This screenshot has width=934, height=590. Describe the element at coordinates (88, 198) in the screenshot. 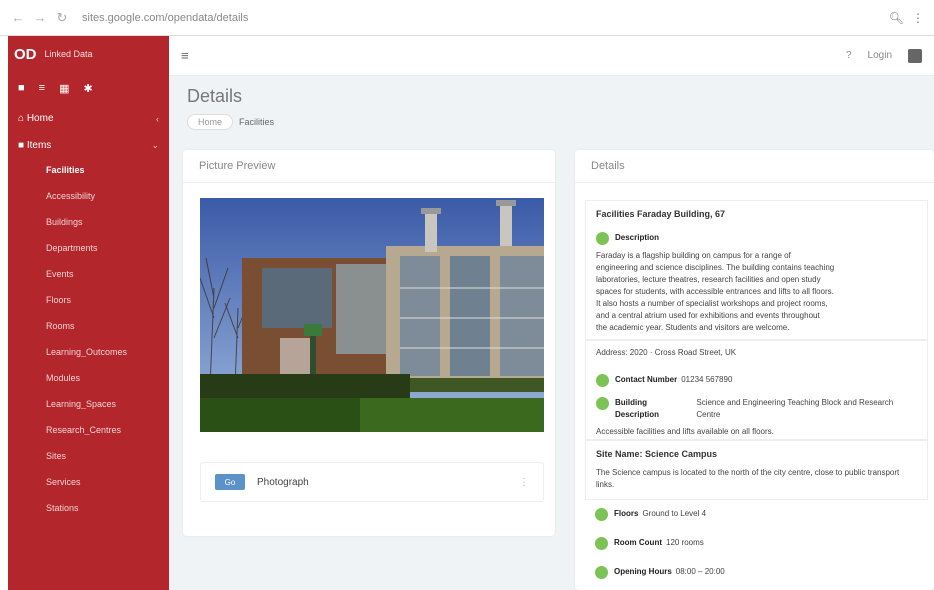

I see `sidebar-item: Accessibility` at that location.